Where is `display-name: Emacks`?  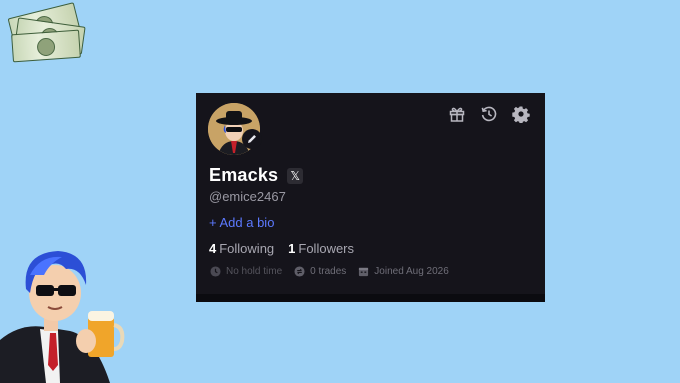
display-name: Emacks is located at coordinates (244, 175).